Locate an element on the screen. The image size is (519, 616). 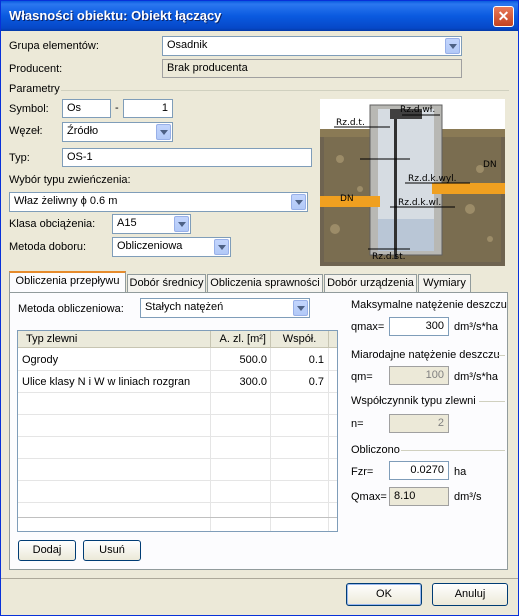
header-label: Typ zlewni is located at coordinates (52, 339).